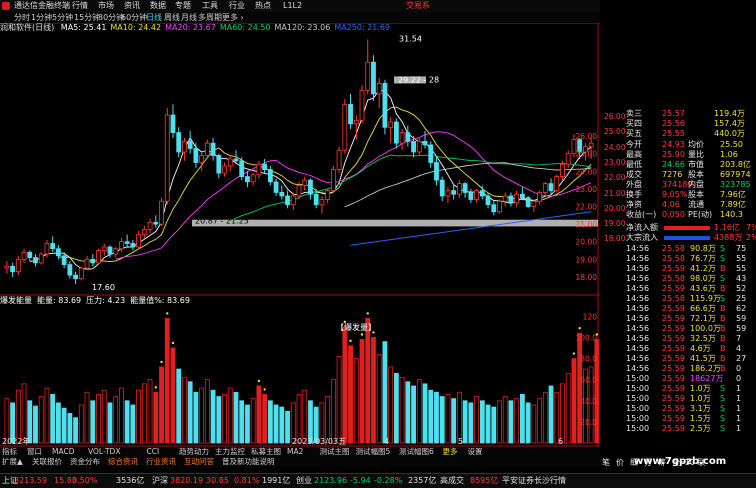  What do you see at coordinates (739, 348) in the screenshot?
I see `tick-count: 4` at bounding box center [739, 348].